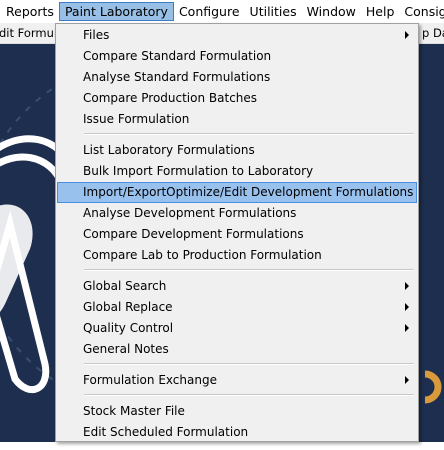 The width and height of the screenshot is (444, 450). What do you see at coordinates (96, 35) in the screenshot?
I see `menu-item-label: Files` at bounding box center [96, 35].